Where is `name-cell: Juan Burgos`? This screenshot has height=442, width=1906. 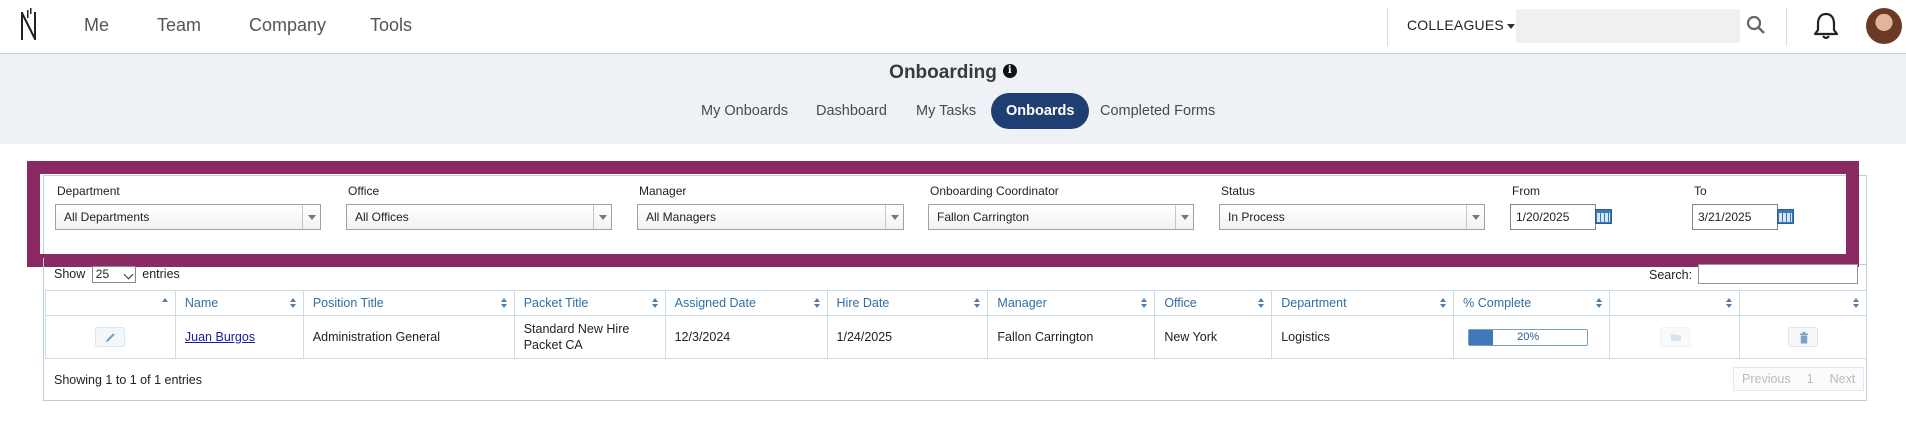
name-cell: Juan Burgos is located at coordinates (239, 337).